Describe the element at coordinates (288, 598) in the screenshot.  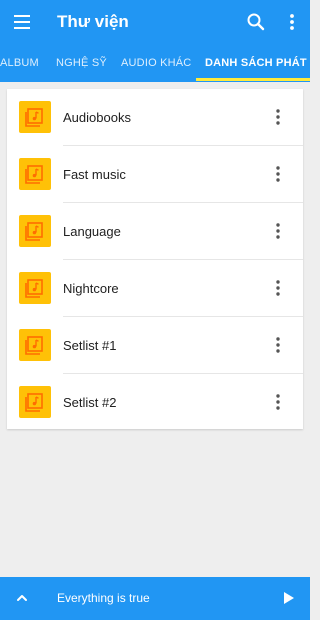
I see `play-icon` at that location.